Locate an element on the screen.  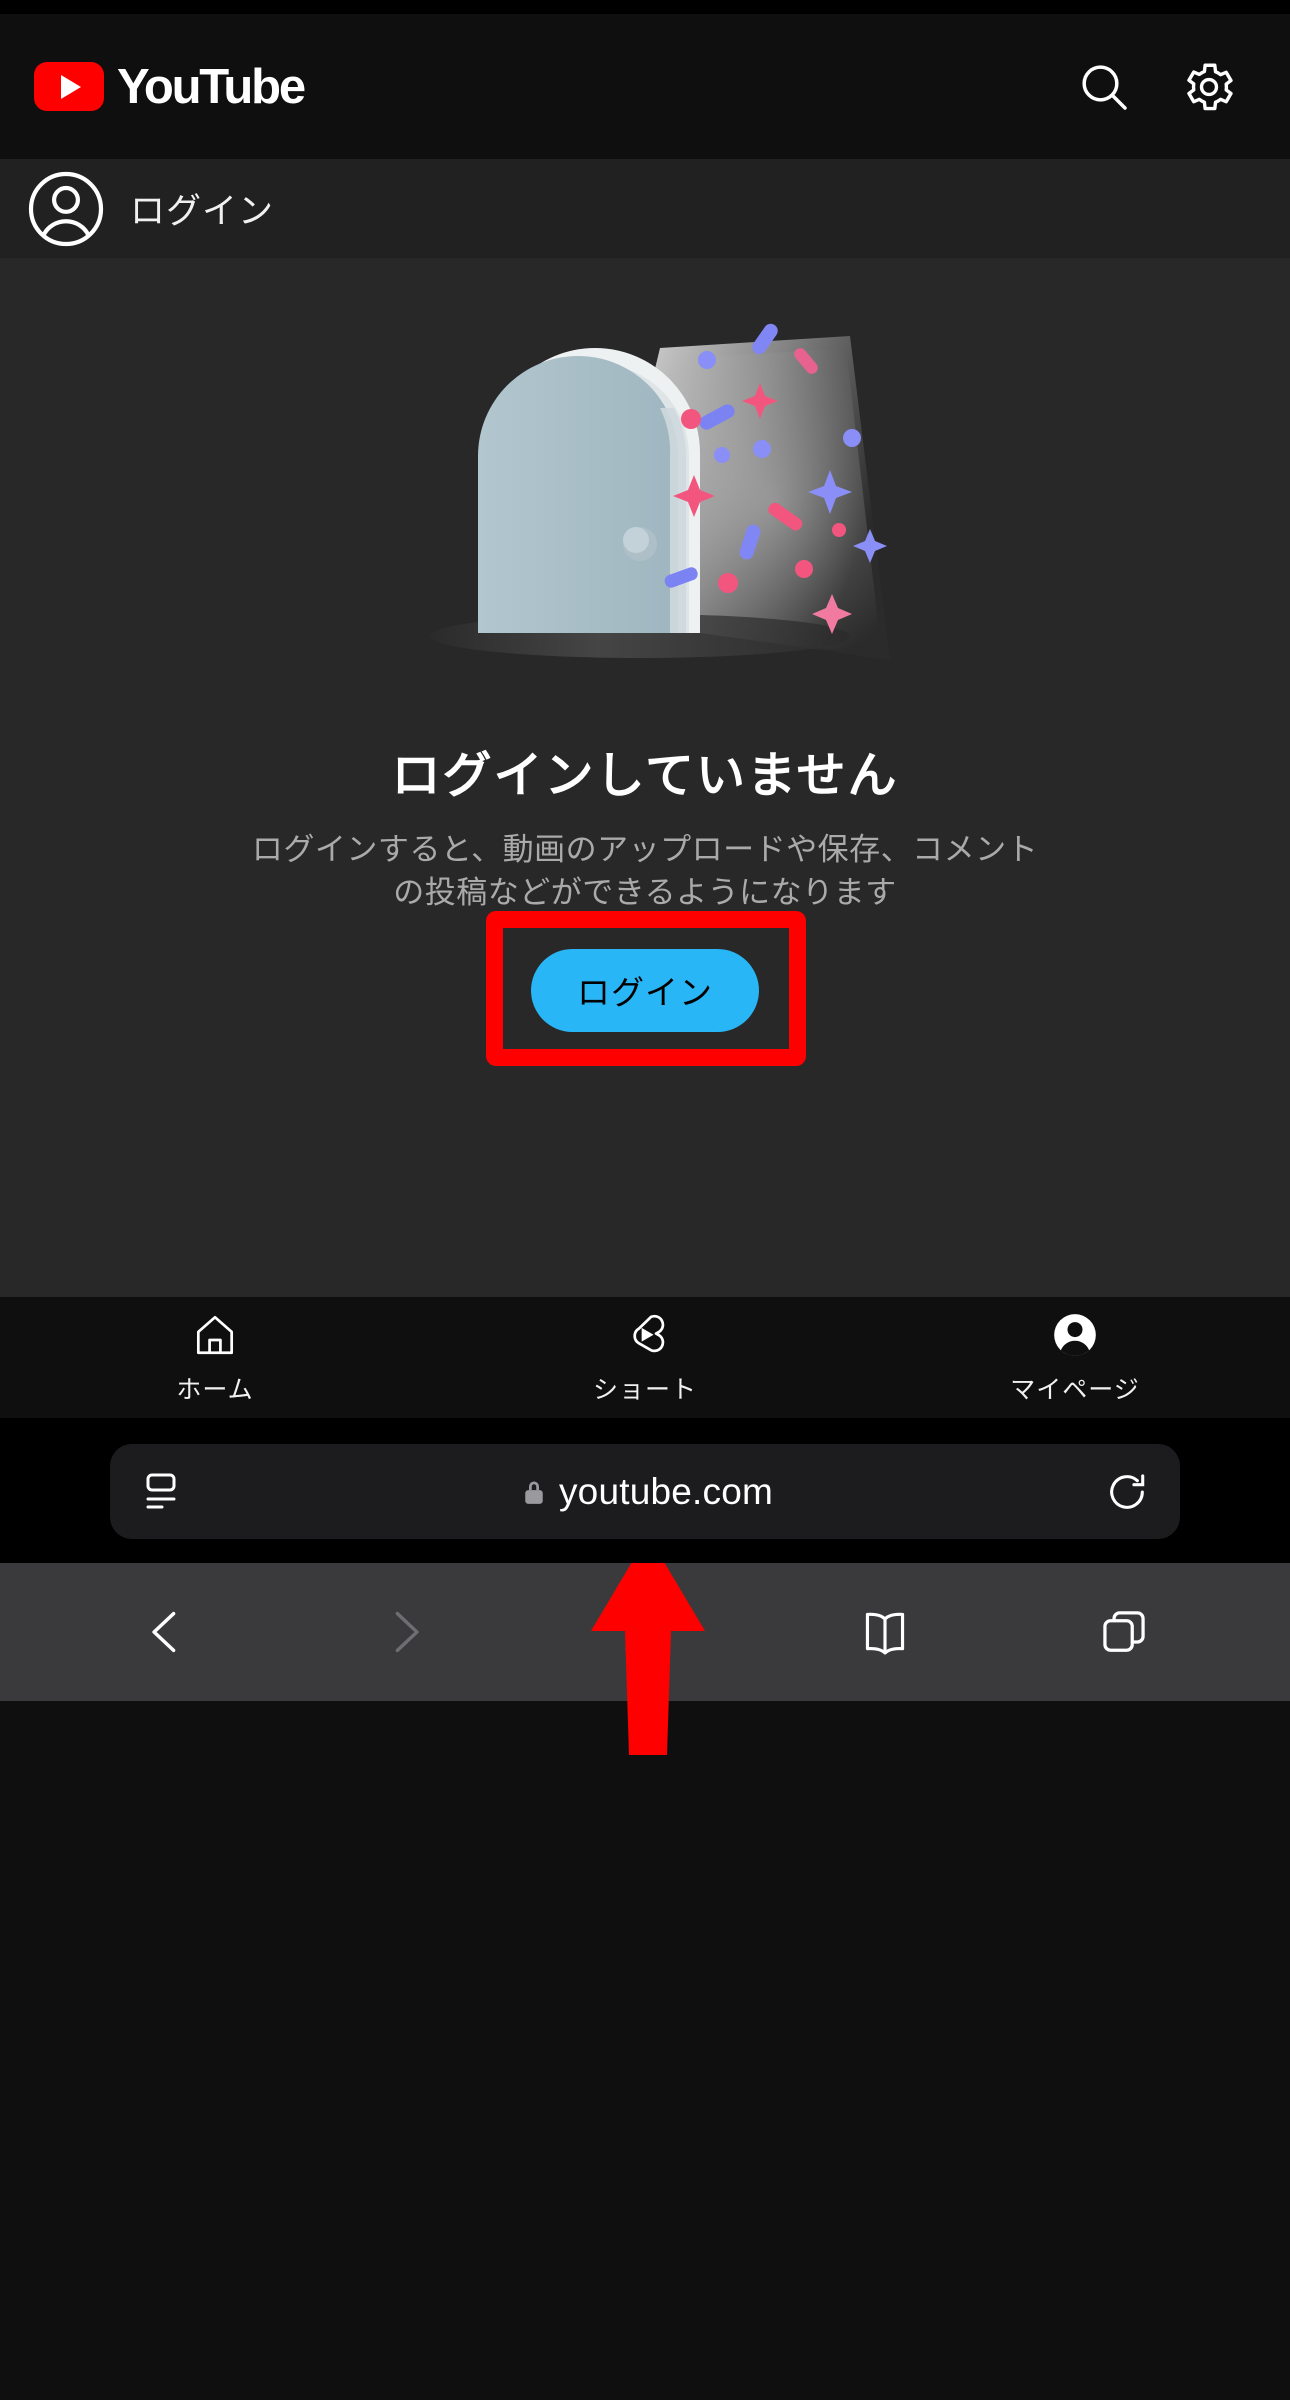
tabs-button is located at coordinates (1124, 1632).